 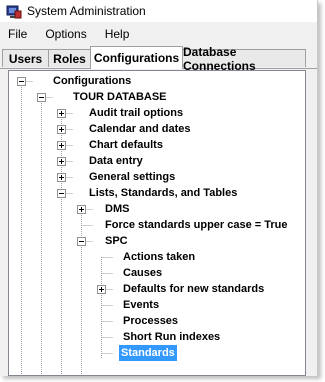 I want to click on expand-calendar-toggle, so click(x=61, y=129).